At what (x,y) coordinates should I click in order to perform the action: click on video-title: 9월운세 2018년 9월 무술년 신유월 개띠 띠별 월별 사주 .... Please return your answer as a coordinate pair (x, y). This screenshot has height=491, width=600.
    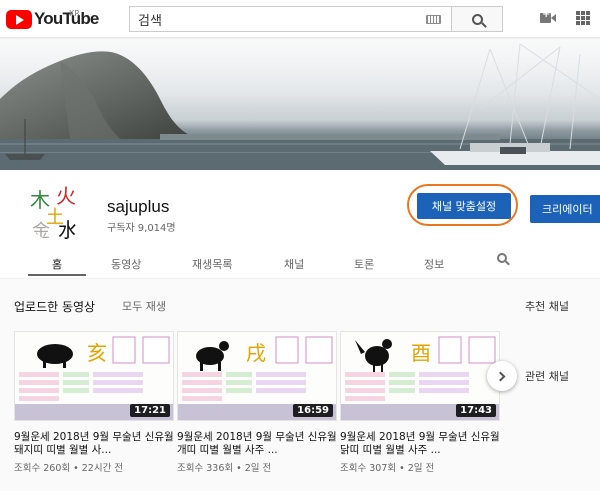
    Looking at the image, I should click on (257, 444).